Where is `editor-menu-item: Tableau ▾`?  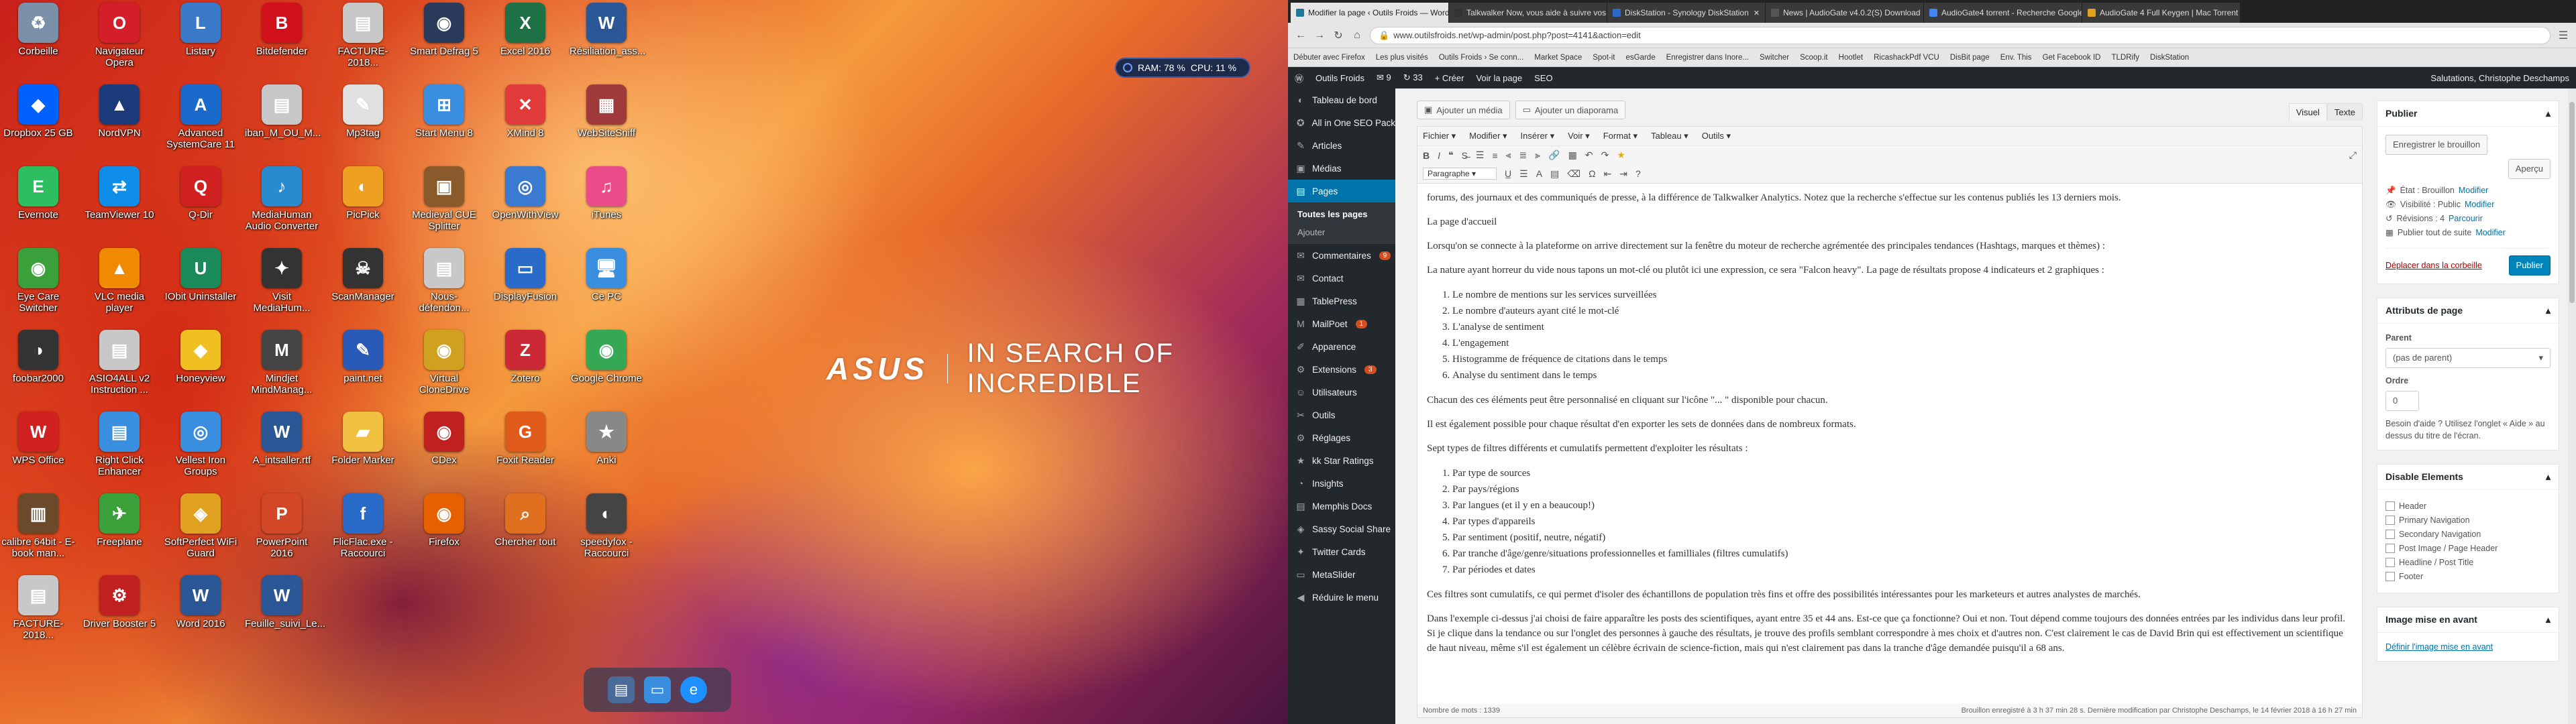 editor-menu-item: Tableau ▾ is located at coordinates (1669, 136).